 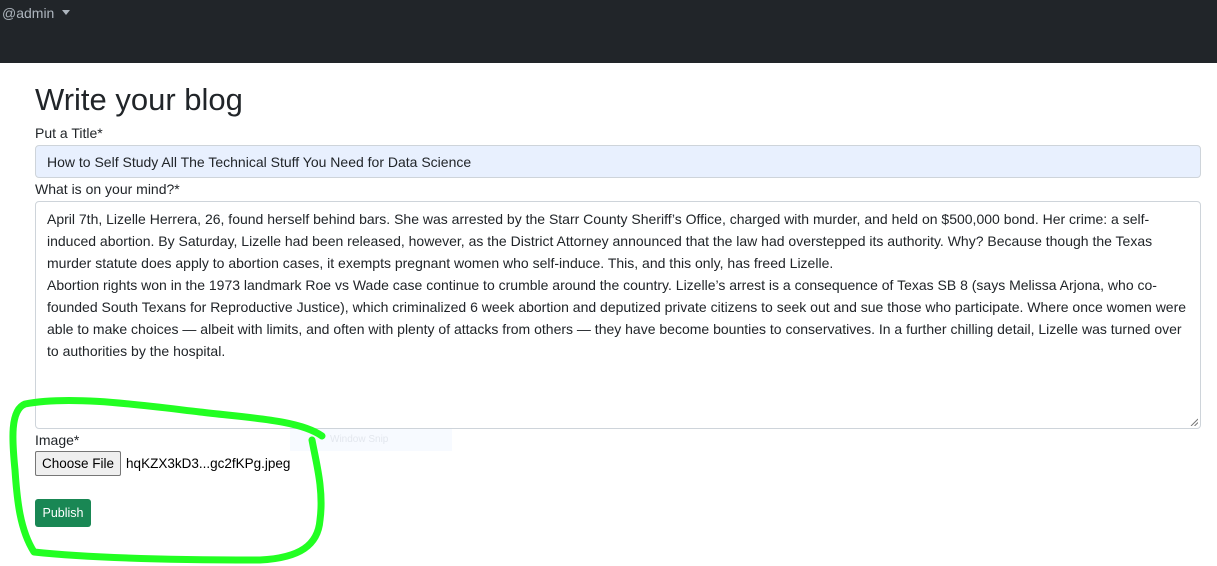 What do you see at coordinates (371, 440) in the screenshot?
I see `snip-tooltip-ghost: Window Snip` at bounding box center [371, 440].